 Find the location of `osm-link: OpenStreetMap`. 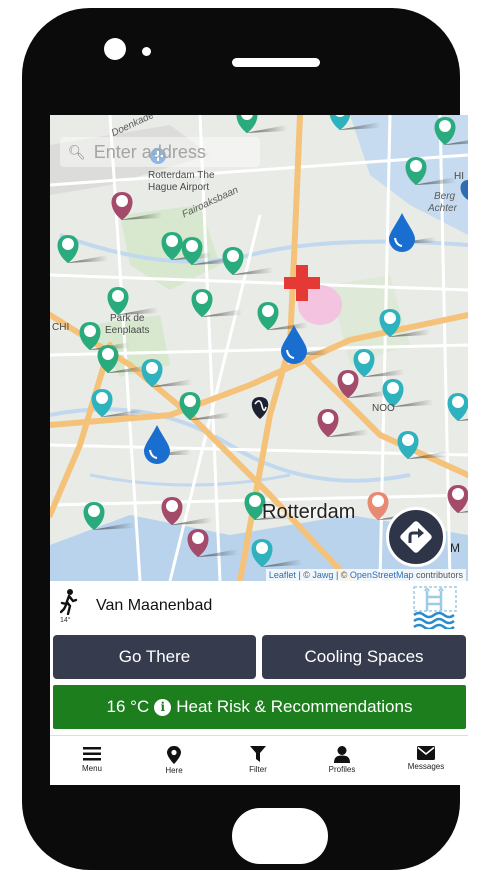

osm-link: OpenStreetMap is located at coordinates (382, 575).